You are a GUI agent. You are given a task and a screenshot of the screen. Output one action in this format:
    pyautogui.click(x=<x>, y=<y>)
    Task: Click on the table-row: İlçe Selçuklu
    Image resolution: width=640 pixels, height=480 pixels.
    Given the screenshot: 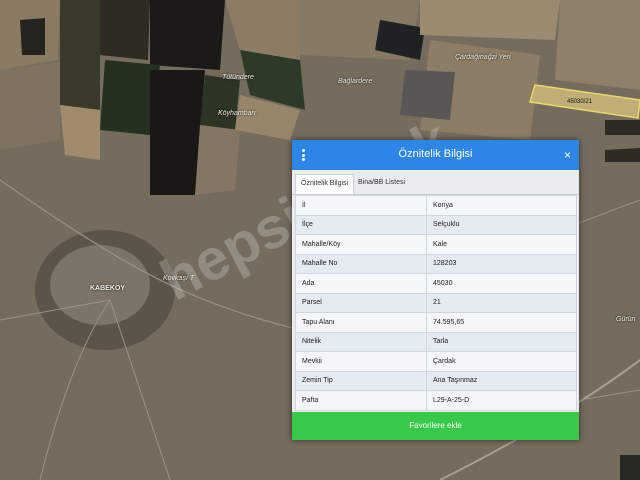 What is the action you would take?
    pyautogui.click(x=436, y=224)
    